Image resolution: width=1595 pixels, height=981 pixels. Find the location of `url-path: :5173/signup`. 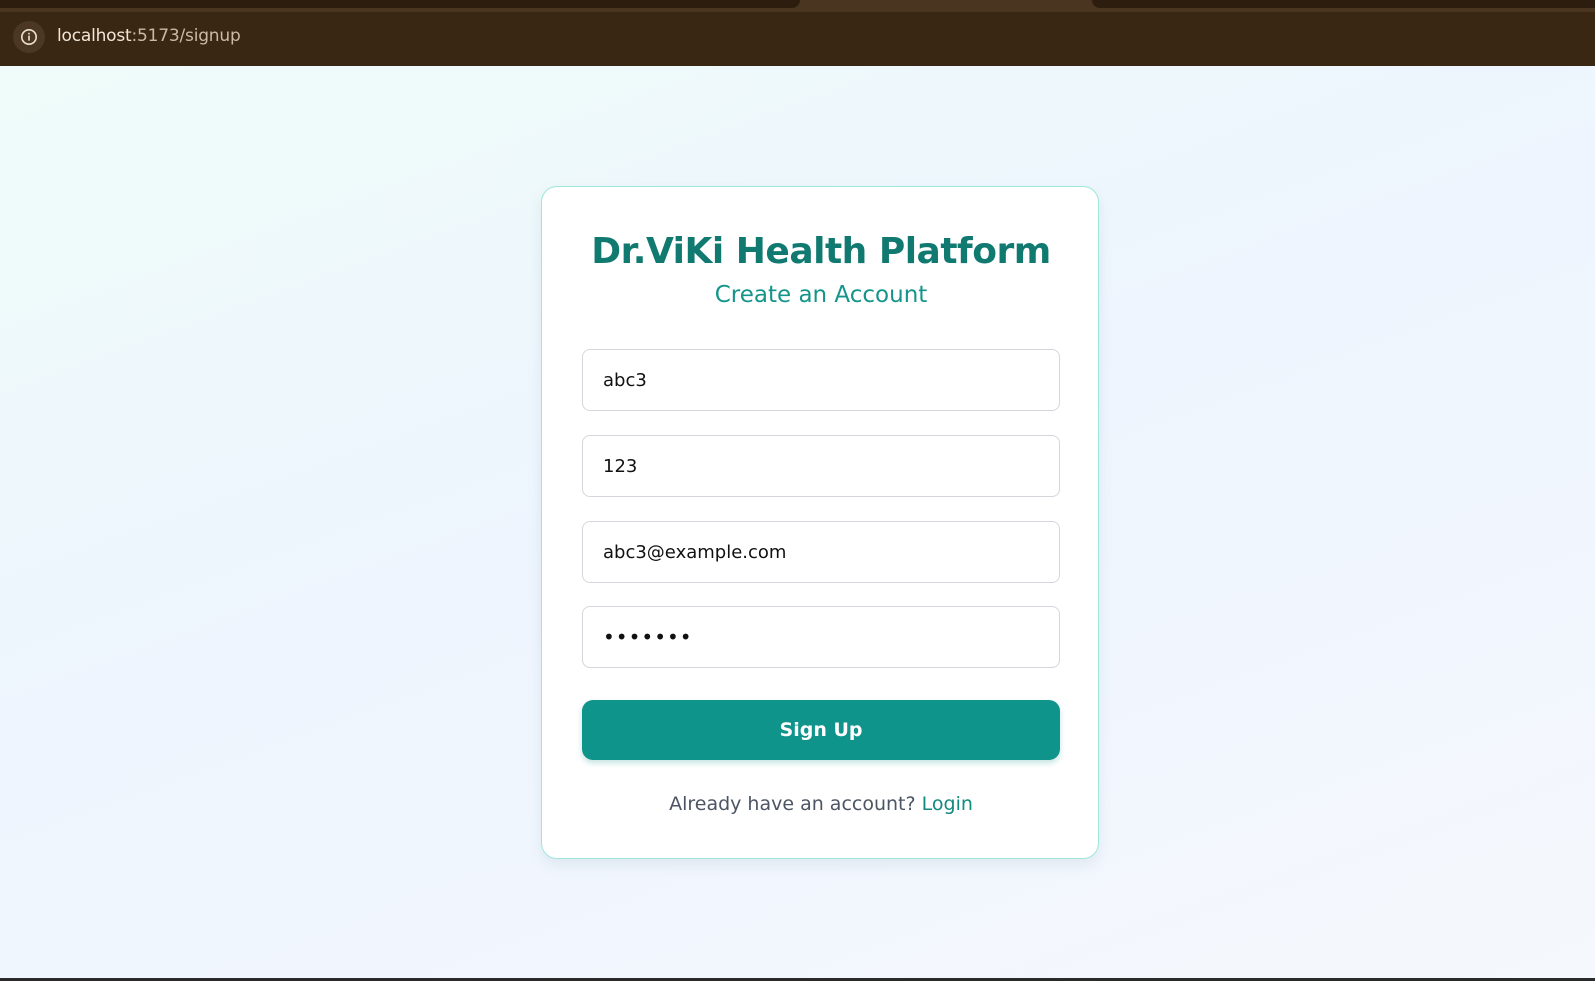

url-path: :5173/signup is located at coordinates (186, 36).